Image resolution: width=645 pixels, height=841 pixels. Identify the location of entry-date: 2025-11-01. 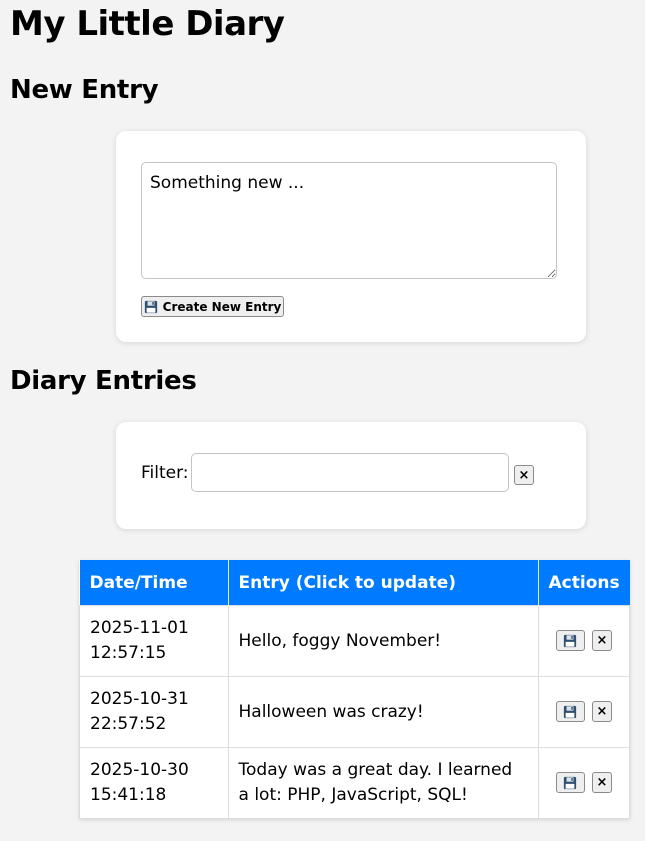
(139, 628).